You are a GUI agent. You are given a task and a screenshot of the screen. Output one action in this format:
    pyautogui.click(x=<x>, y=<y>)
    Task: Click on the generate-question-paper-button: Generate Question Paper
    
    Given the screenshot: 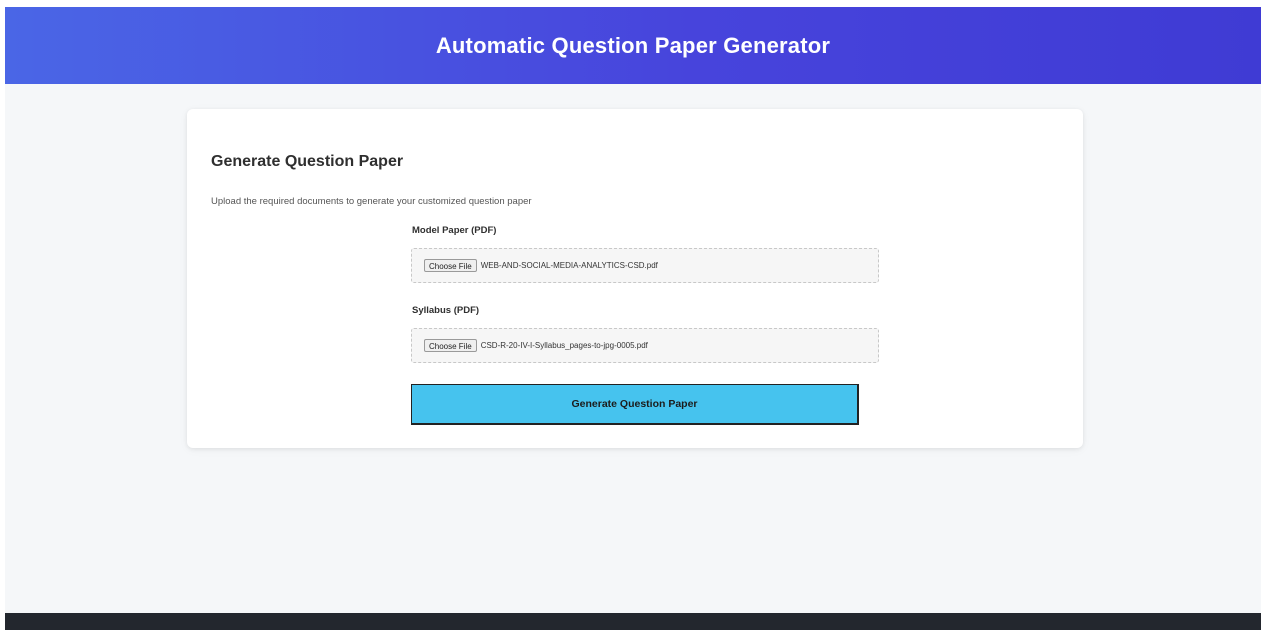 What is the action you would take?
    pyautogui.click(x=635, y=404)
    